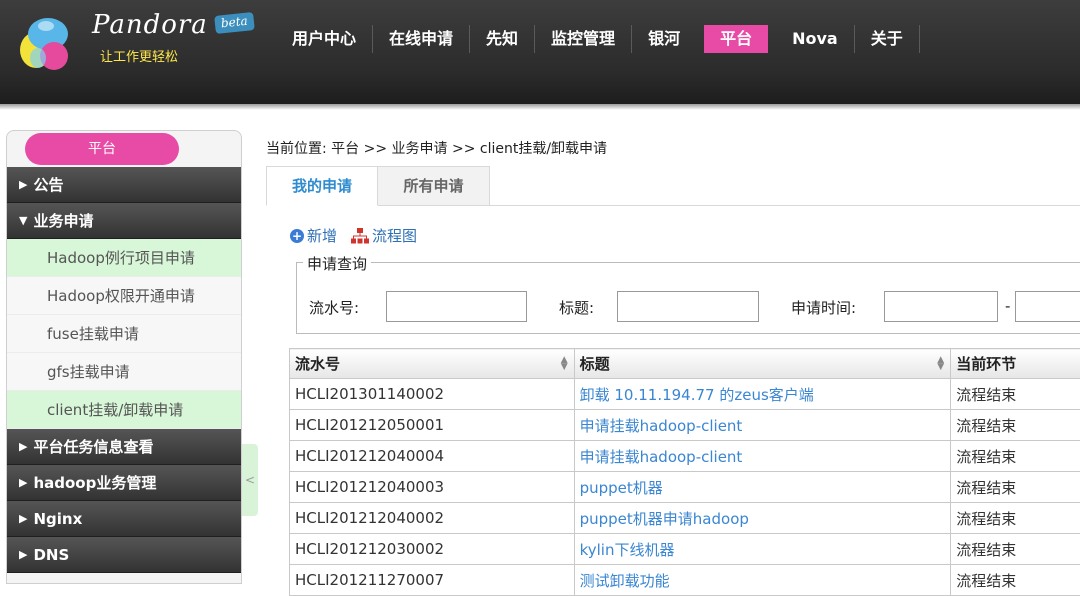 The height and width of the screenshot is (596, 1080). What do you see at coordinates (394, 235) in the screenshot?
I see `flowchart-label: 流程图` at bounding box center [394, 235].